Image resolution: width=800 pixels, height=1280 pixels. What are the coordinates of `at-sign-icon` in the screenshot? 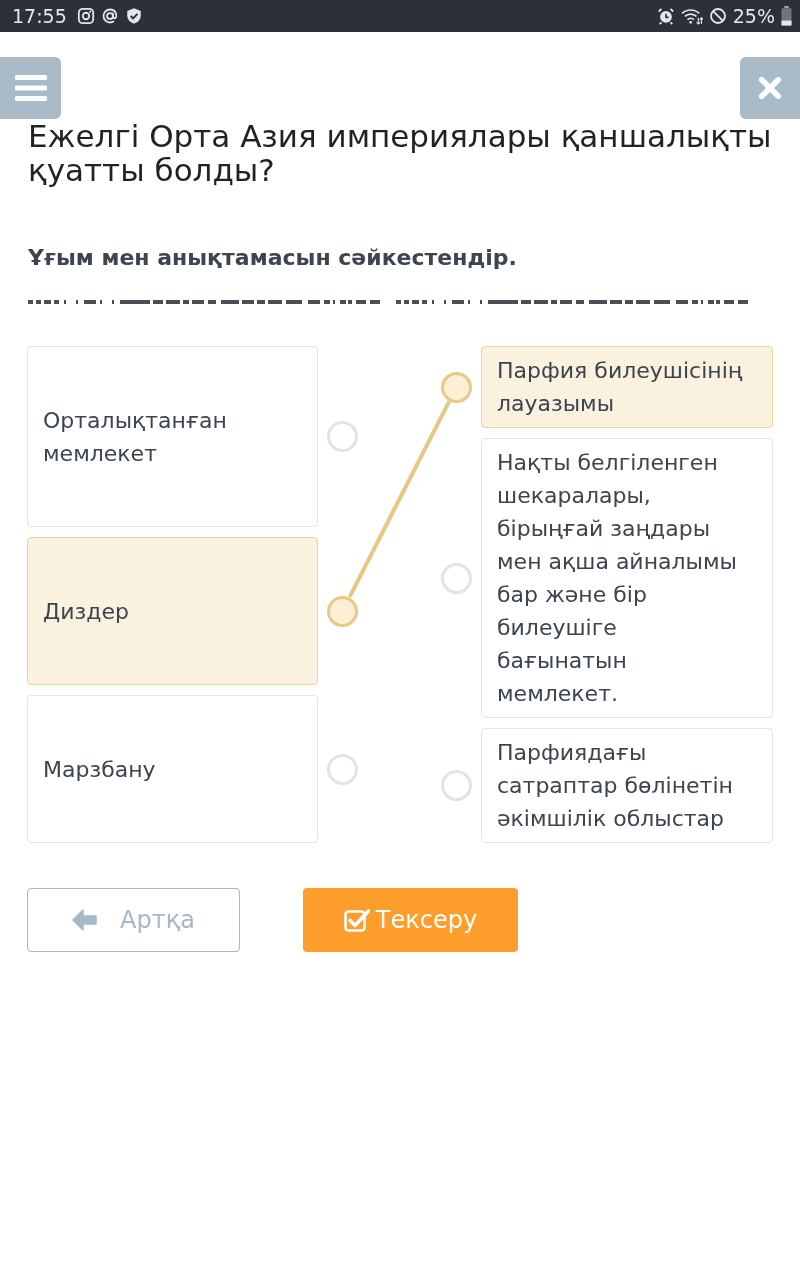 It's located at (109, 16).